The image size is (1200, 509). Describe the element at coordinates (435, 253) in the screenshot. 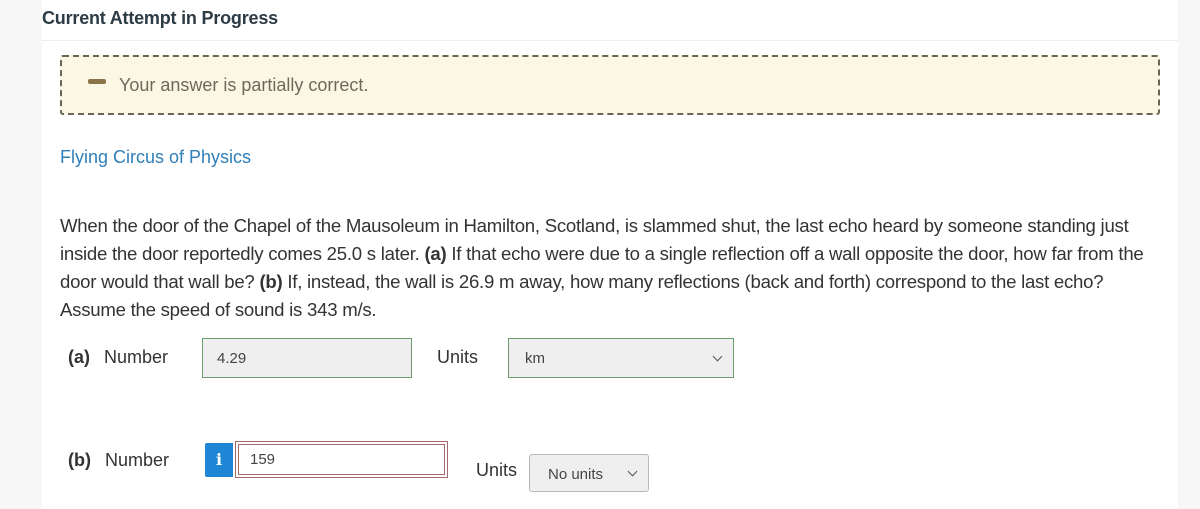

I see `part-a-tag: (a)` at that location.